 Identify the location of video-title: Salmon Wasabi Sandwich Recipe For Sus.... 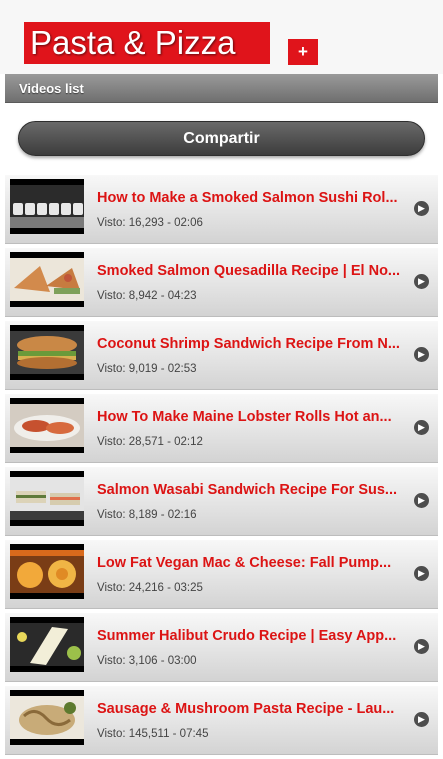
(247, 490).